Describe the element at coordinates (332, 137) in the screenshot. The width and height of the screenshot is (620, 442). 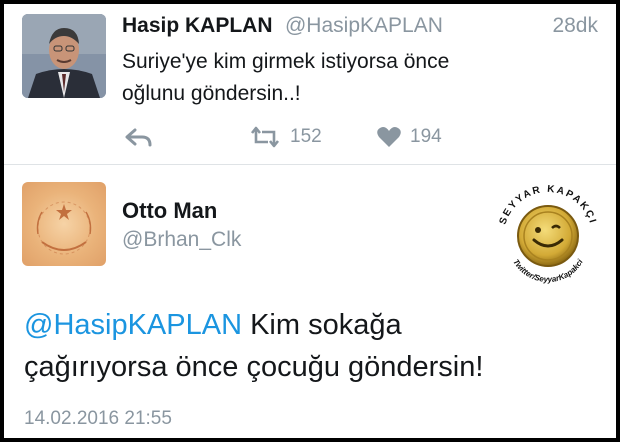
I see `tweet-actions: 152 194` at that location.